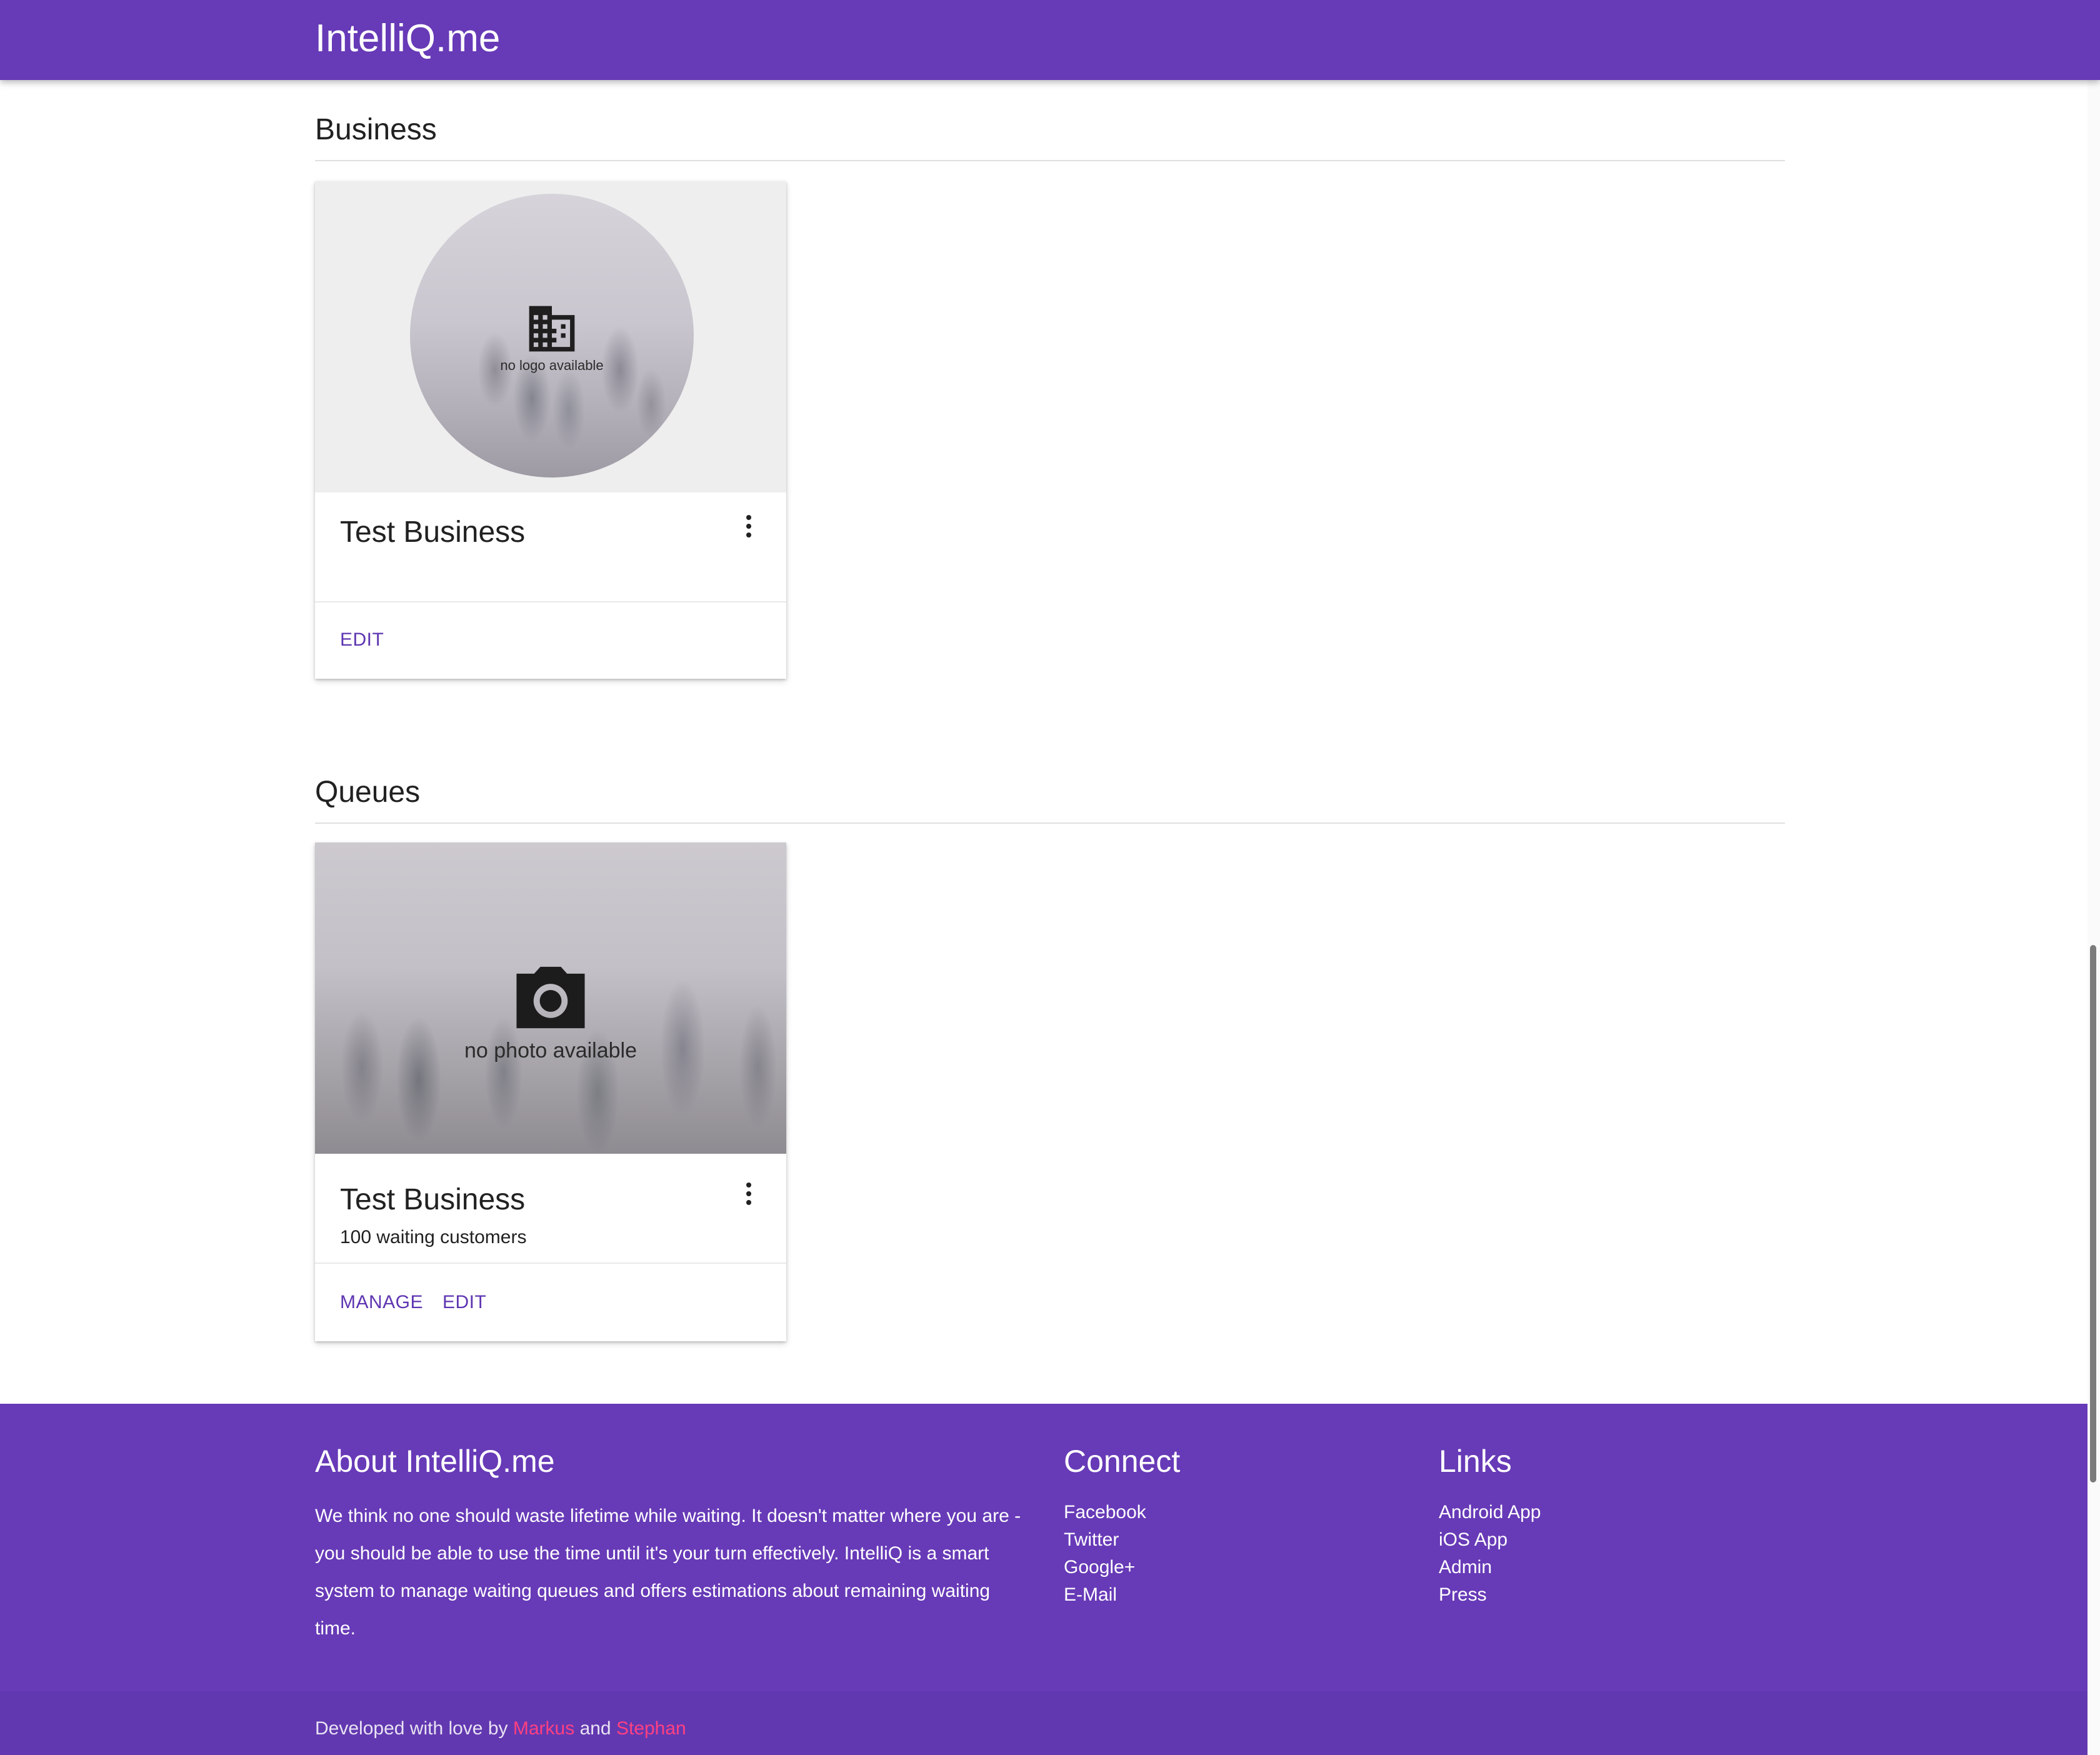 The width and height of the screenshot is (2100, 1755). Describe the element at coordinates (362, 640) in the screenshot. I see `business-edit-button: EDIT` at that location.